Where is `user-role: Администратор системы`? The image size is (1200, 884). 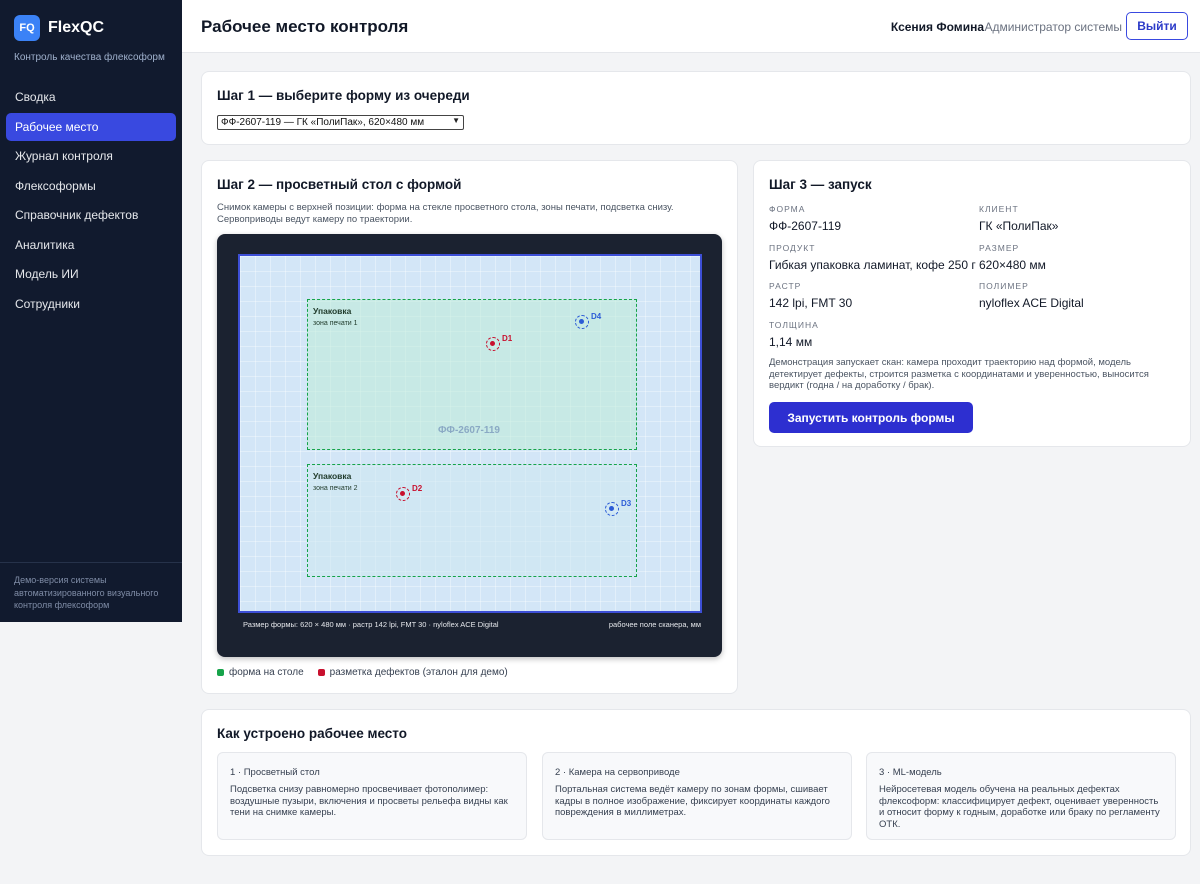 user-role: Администратор системы is located at coordinates (1053, 27).